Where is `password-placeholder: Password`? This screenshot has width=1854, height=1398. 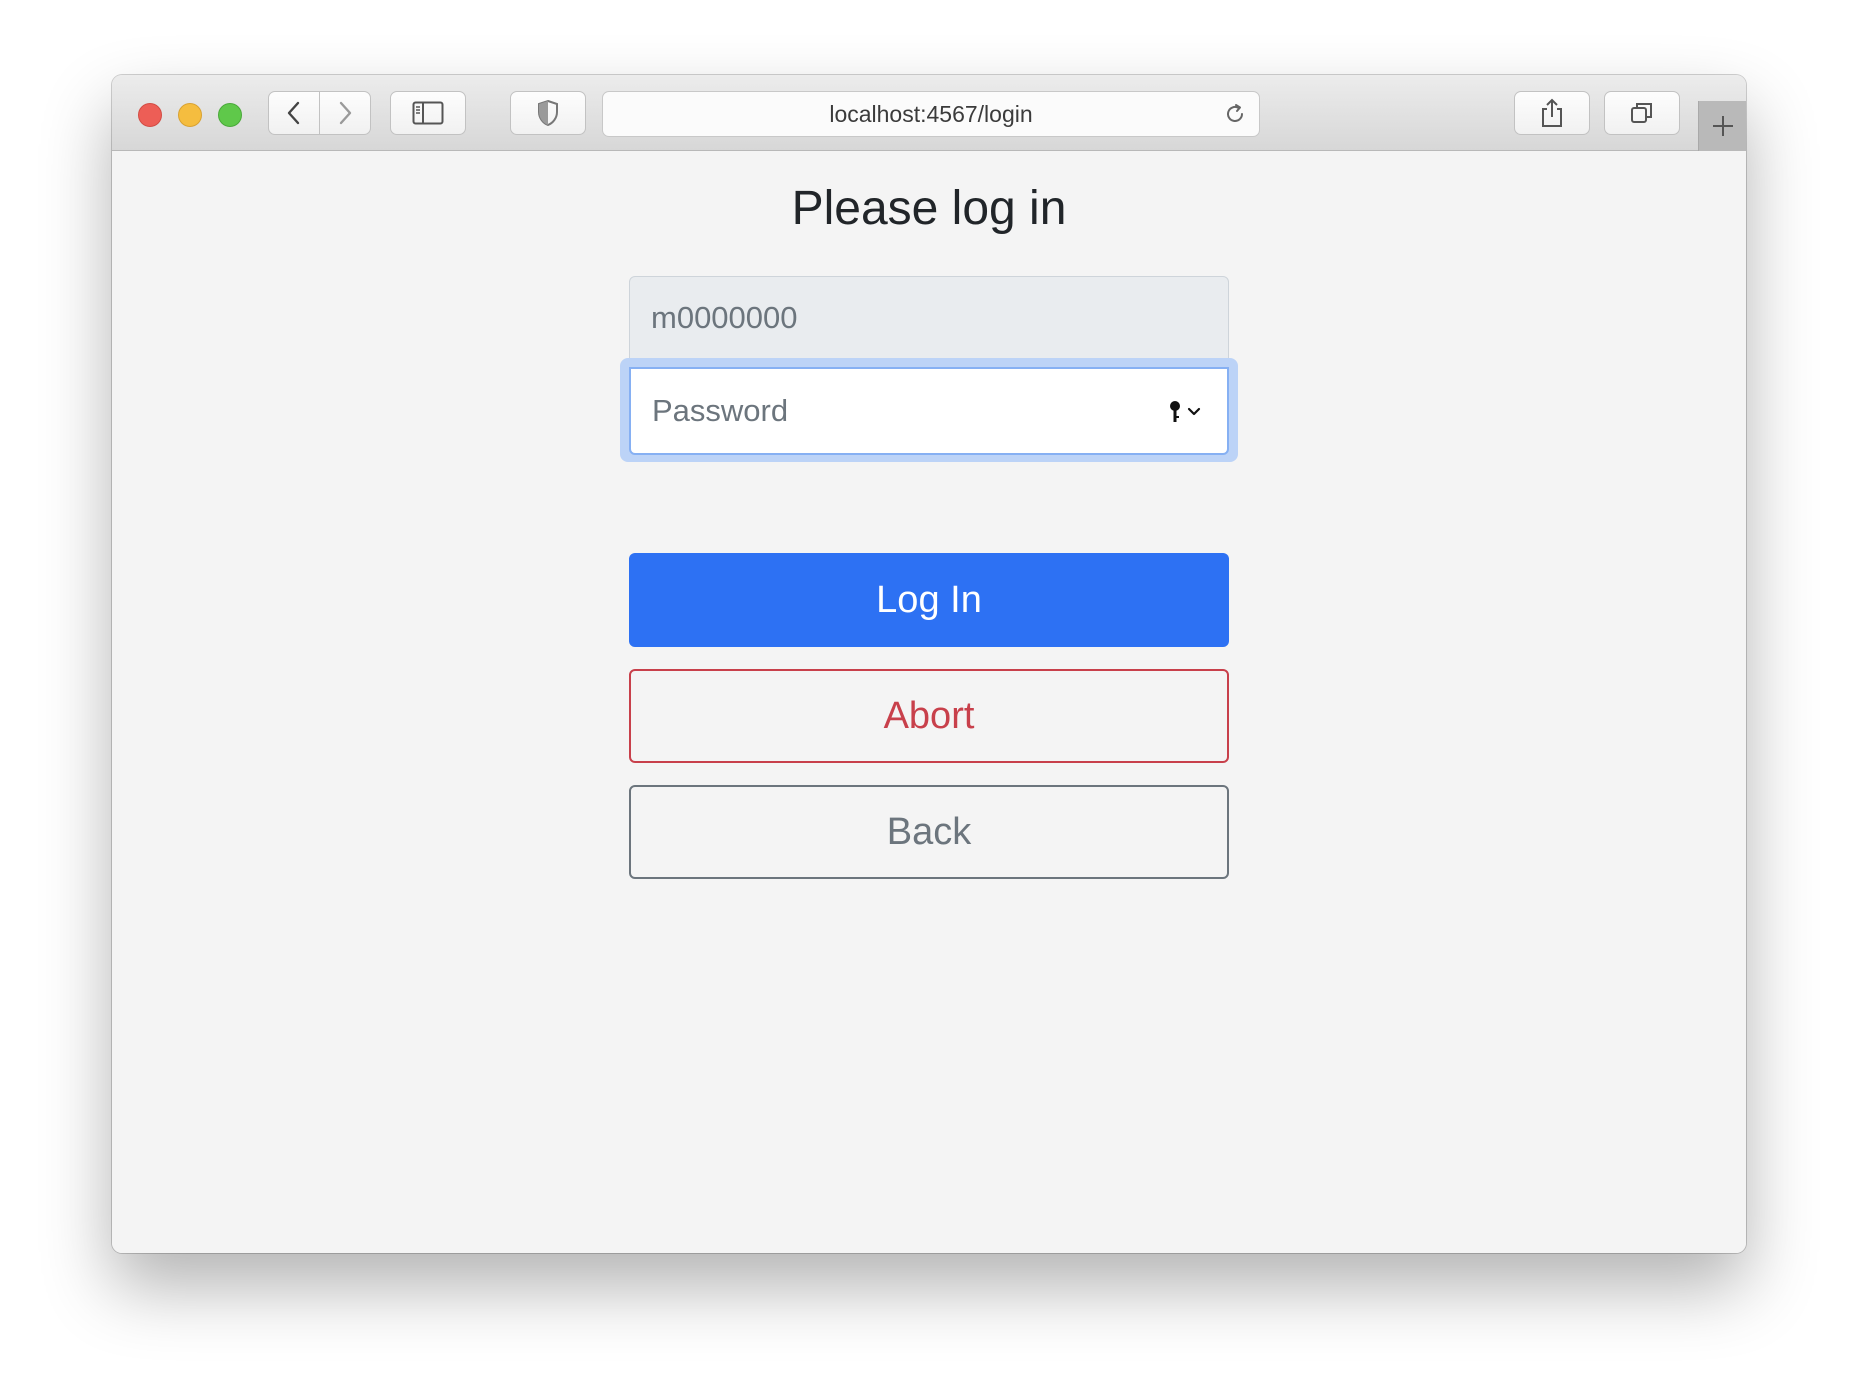
password-placeholder: Password is located at coordinates (720, 410).